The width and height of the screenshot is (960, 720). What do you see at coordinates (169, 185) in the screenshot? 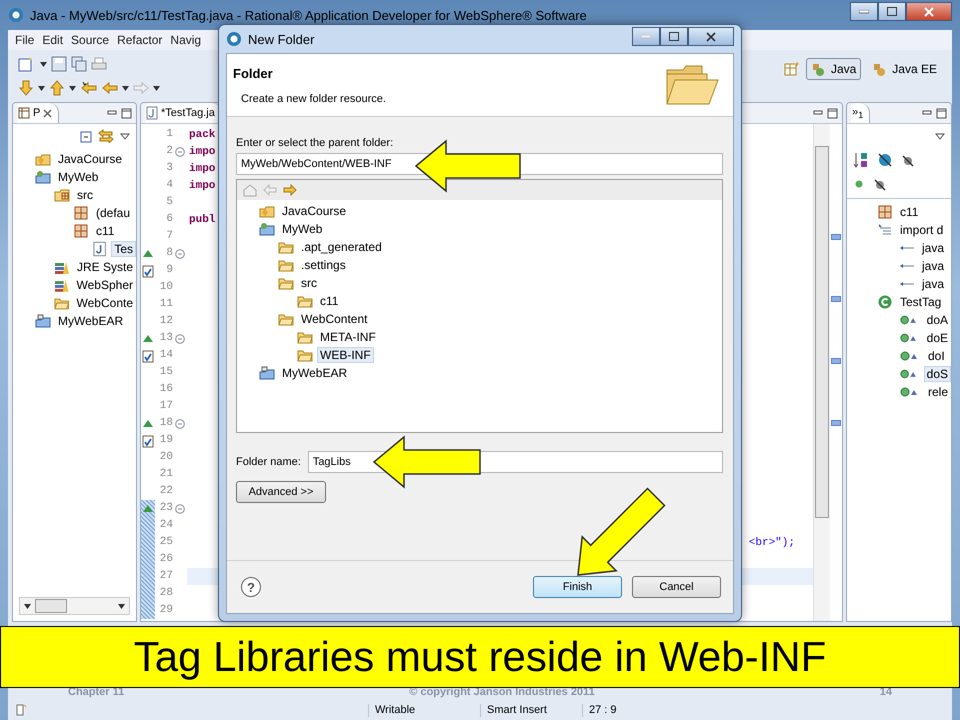
I see `line-number: 4` at bounding box center [169, 185].